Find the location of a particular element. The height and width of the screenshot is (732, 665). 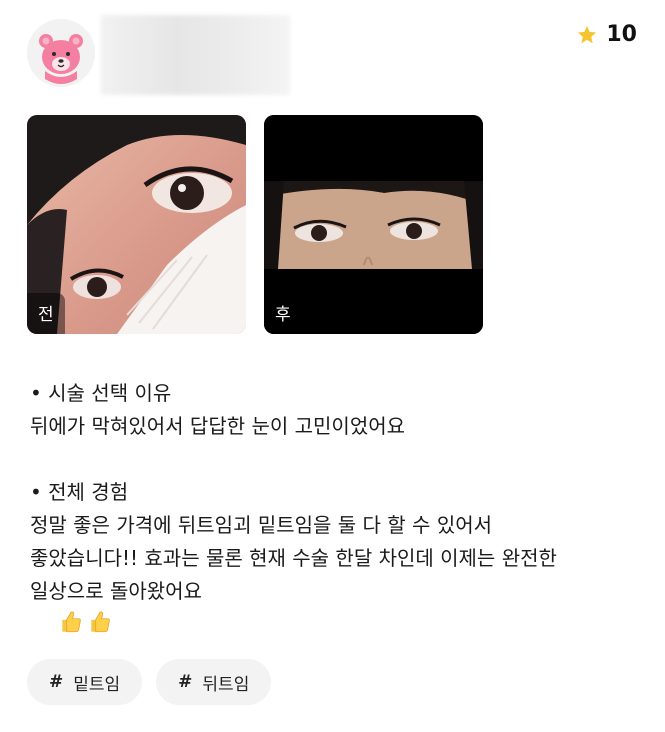

user-avatar is located at coordinates (61, 53).